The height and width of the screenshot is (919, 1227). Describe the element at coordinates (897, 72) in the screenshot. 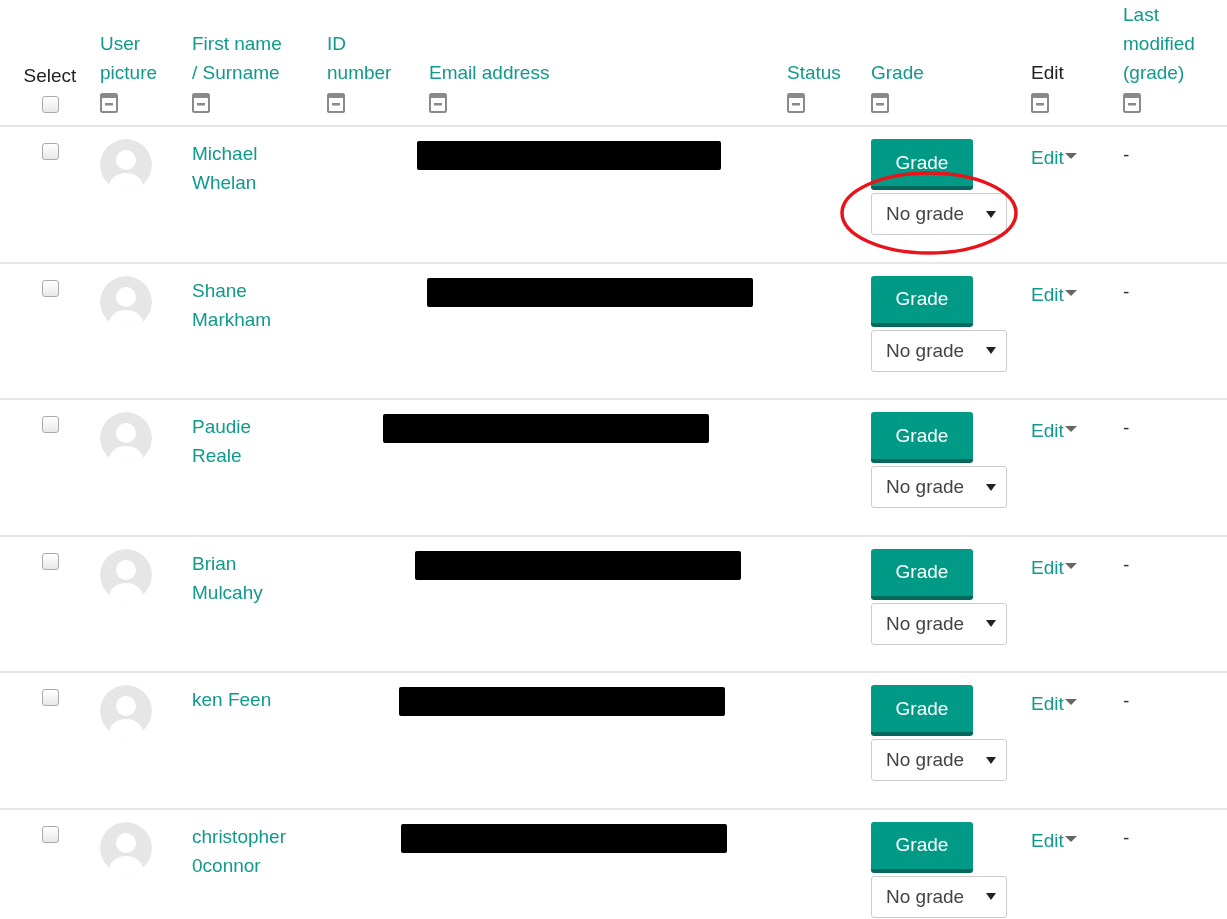

I see `column-header: Grade` at that location.